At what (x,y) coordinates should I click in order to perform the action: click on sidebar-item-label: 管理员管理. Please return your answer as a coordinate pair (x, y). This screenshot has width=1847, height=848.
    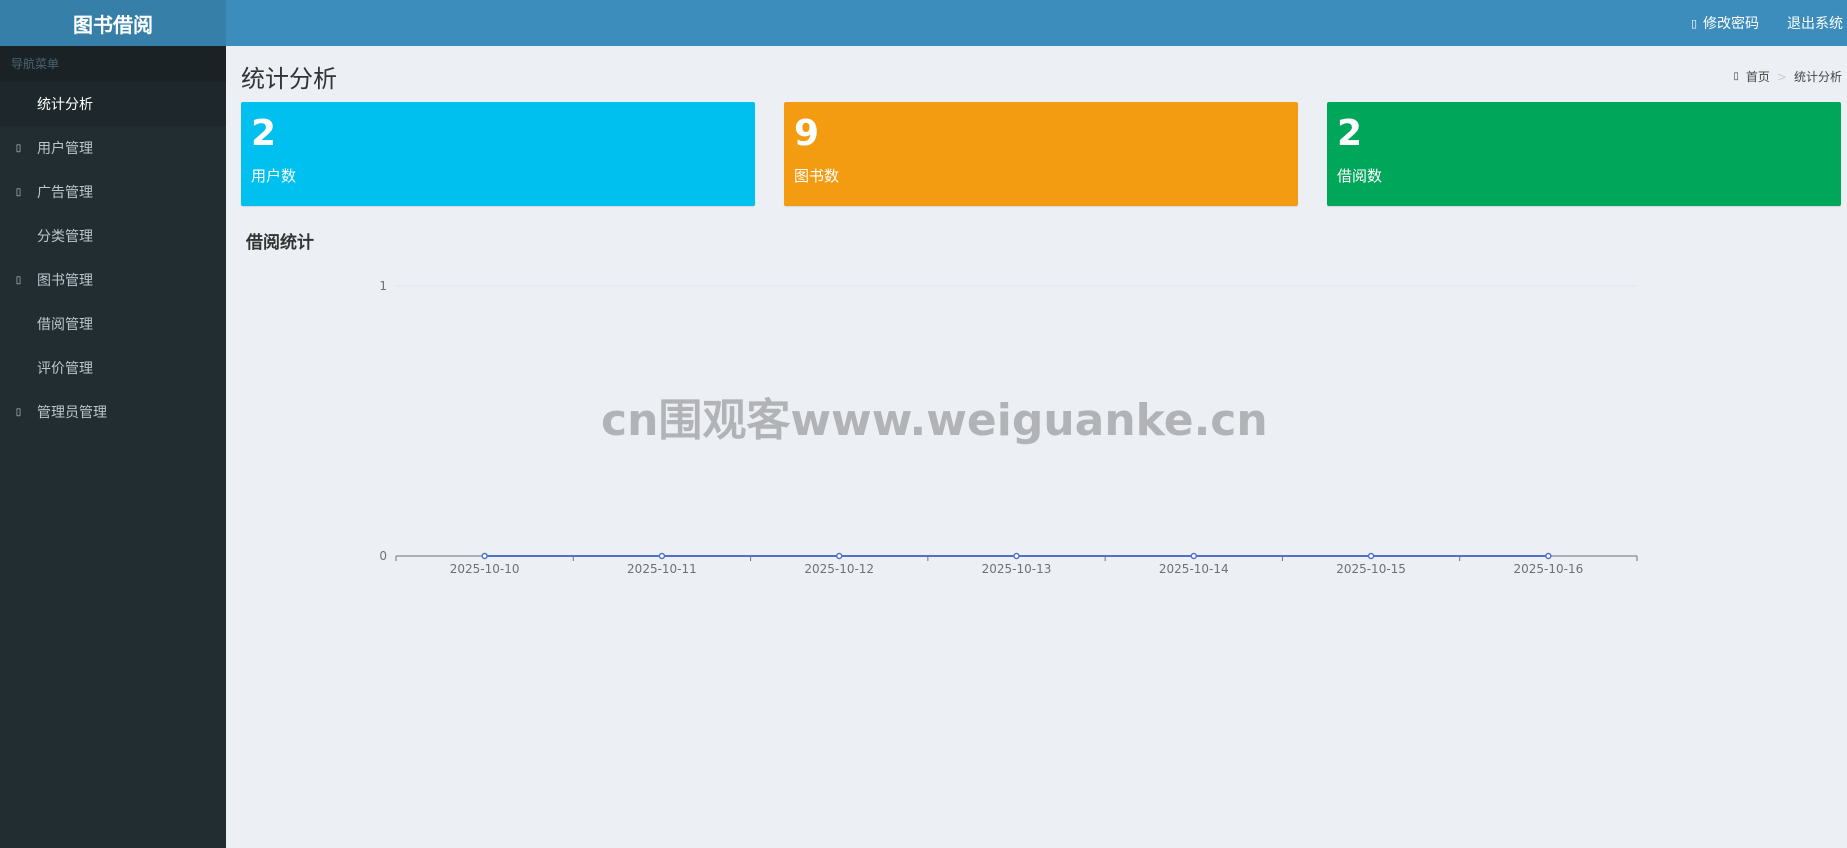
    Looking at the image, I should click on (72, 413).